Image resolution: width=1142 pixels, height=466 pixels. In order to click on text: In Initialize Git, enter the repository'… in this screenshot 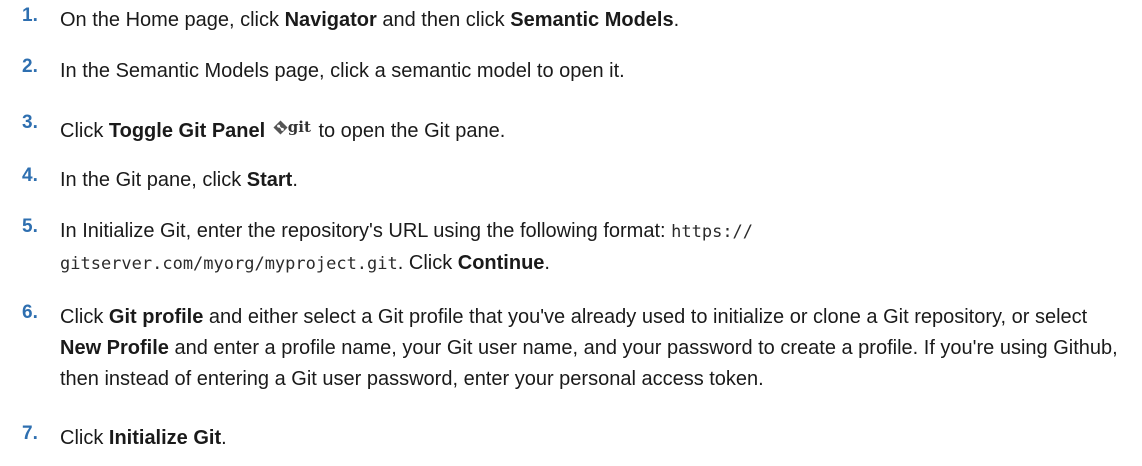, I will do `click(366, 231)`.